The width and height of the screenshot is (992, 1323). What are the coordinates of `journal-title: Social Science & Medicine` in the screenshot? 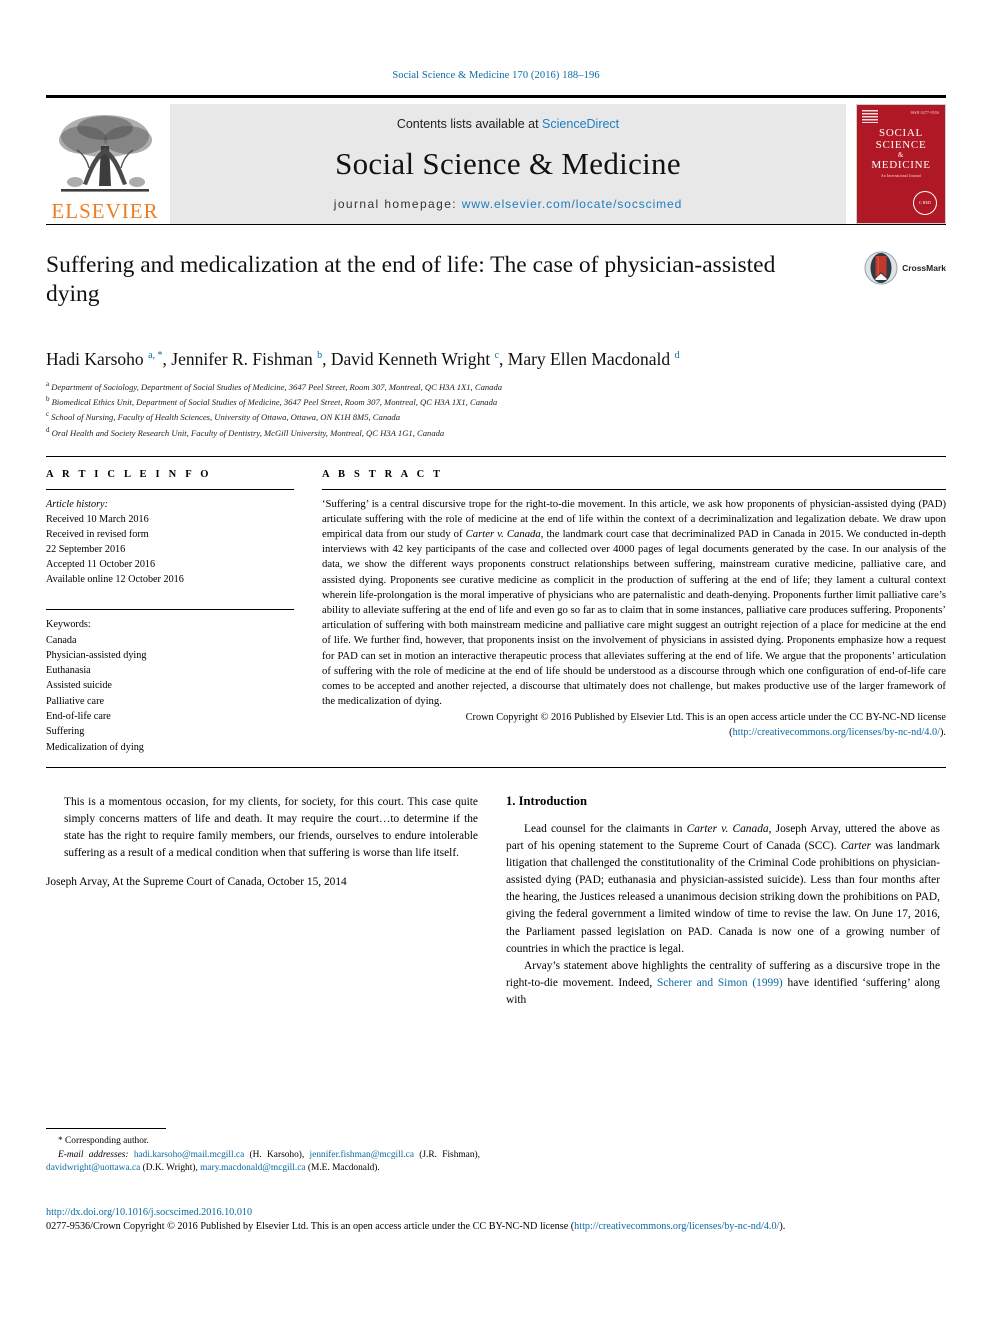 It's located at (508, 163).